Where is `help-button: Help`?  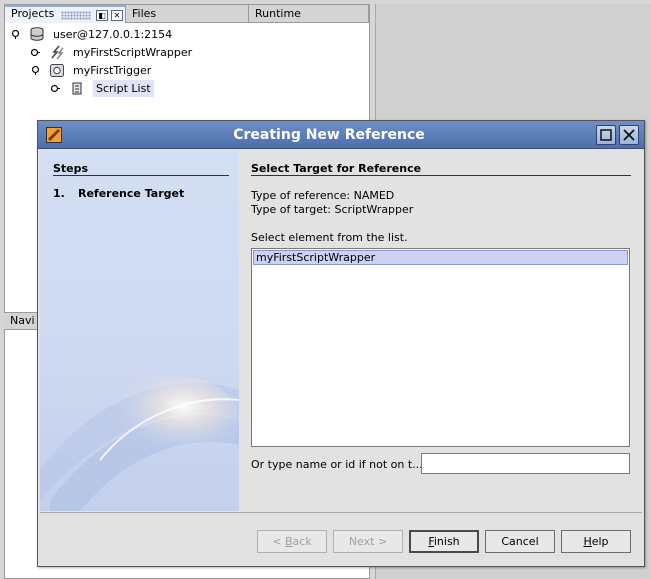 help-button: Help is located at coordinates (596, 541).